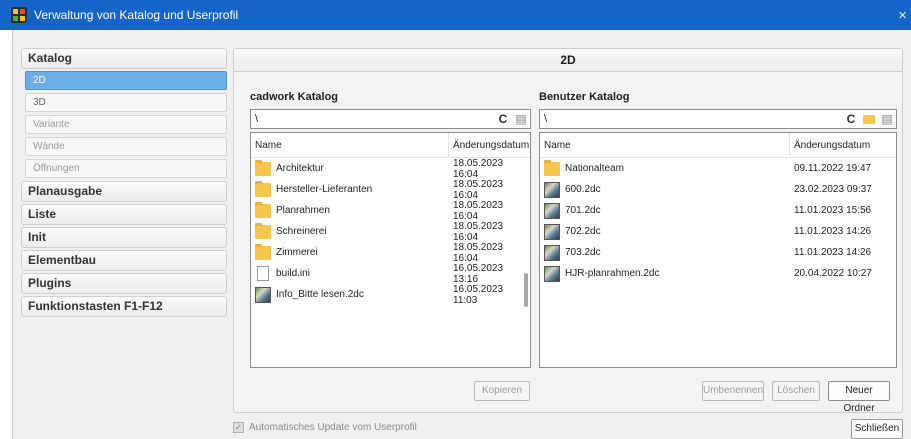  What do you see at coordinates (859, 397) in the screenshot?
I see `new-folder-button: Neuer Ordner` at bounding box center [859, 397].